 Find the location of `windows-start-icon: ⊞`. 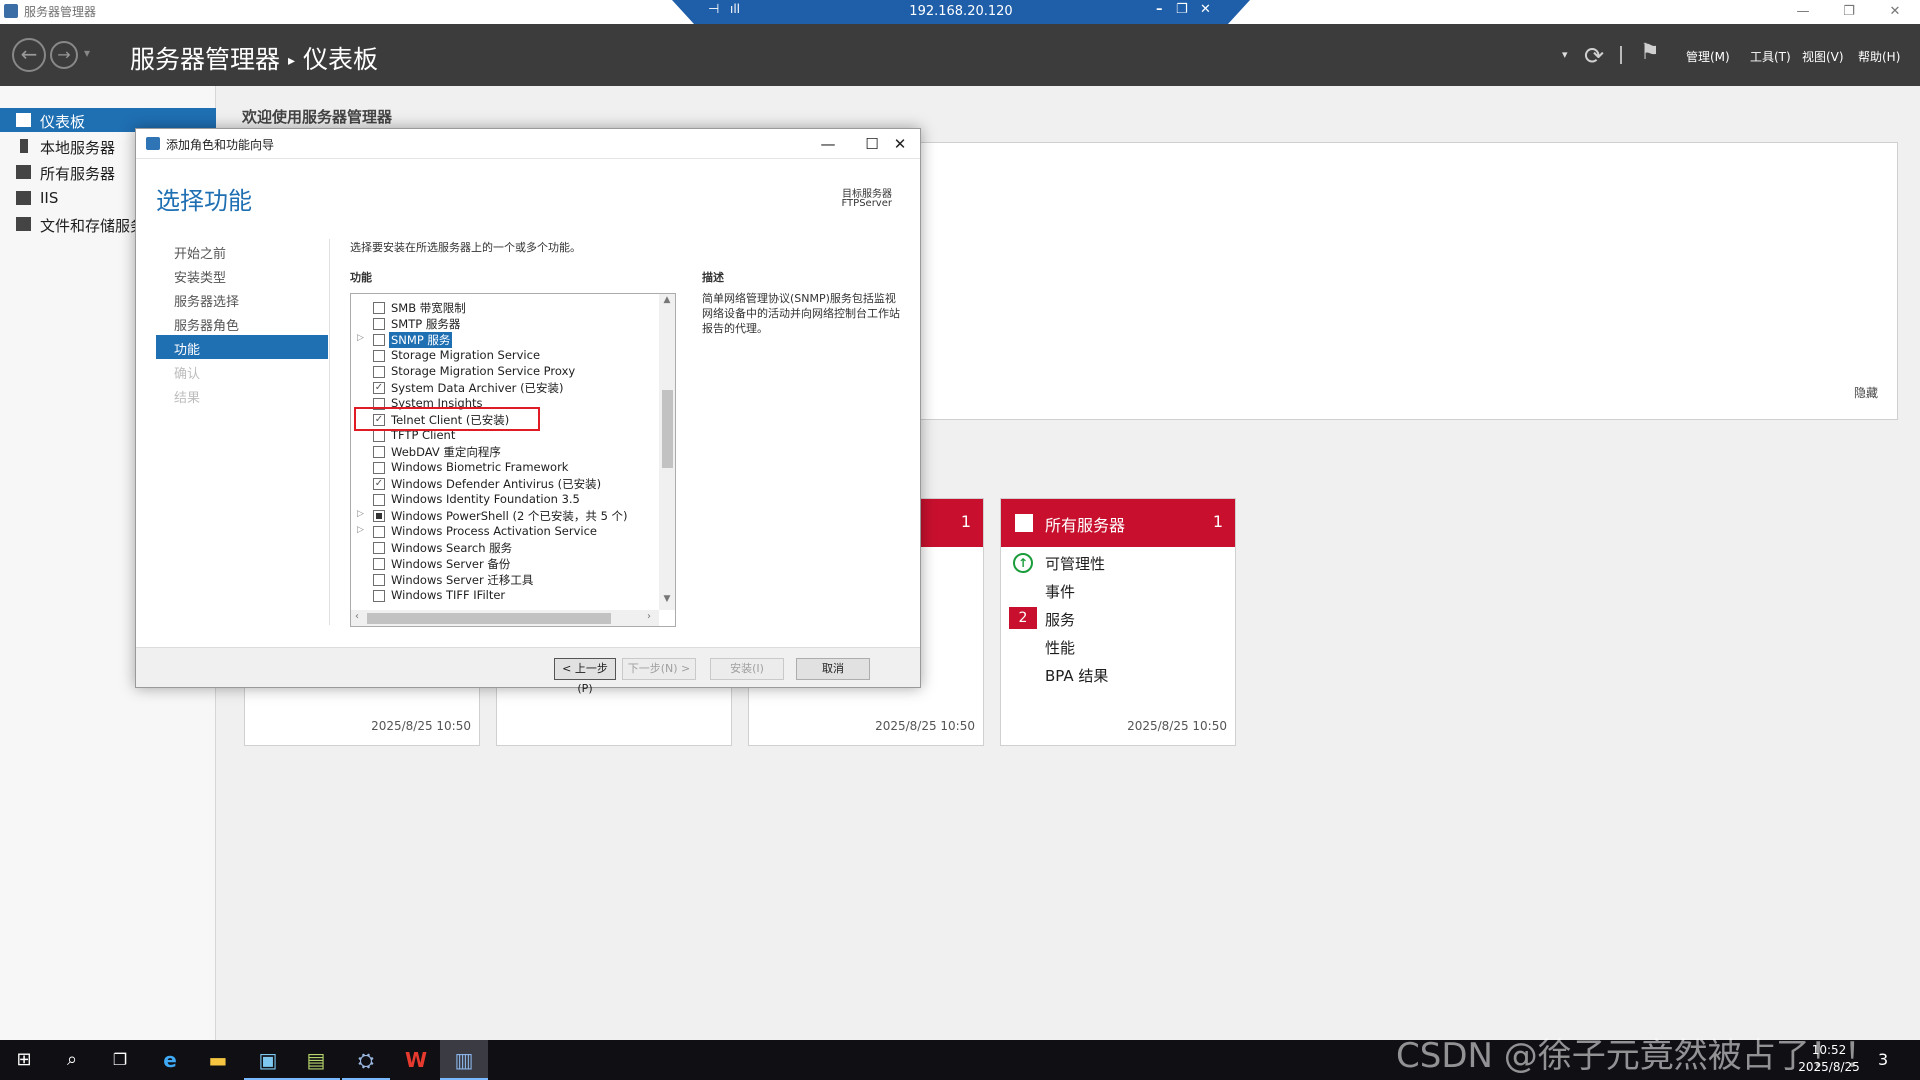

windows-start-icon: ⊞ is located at coordinates (24, 1060).